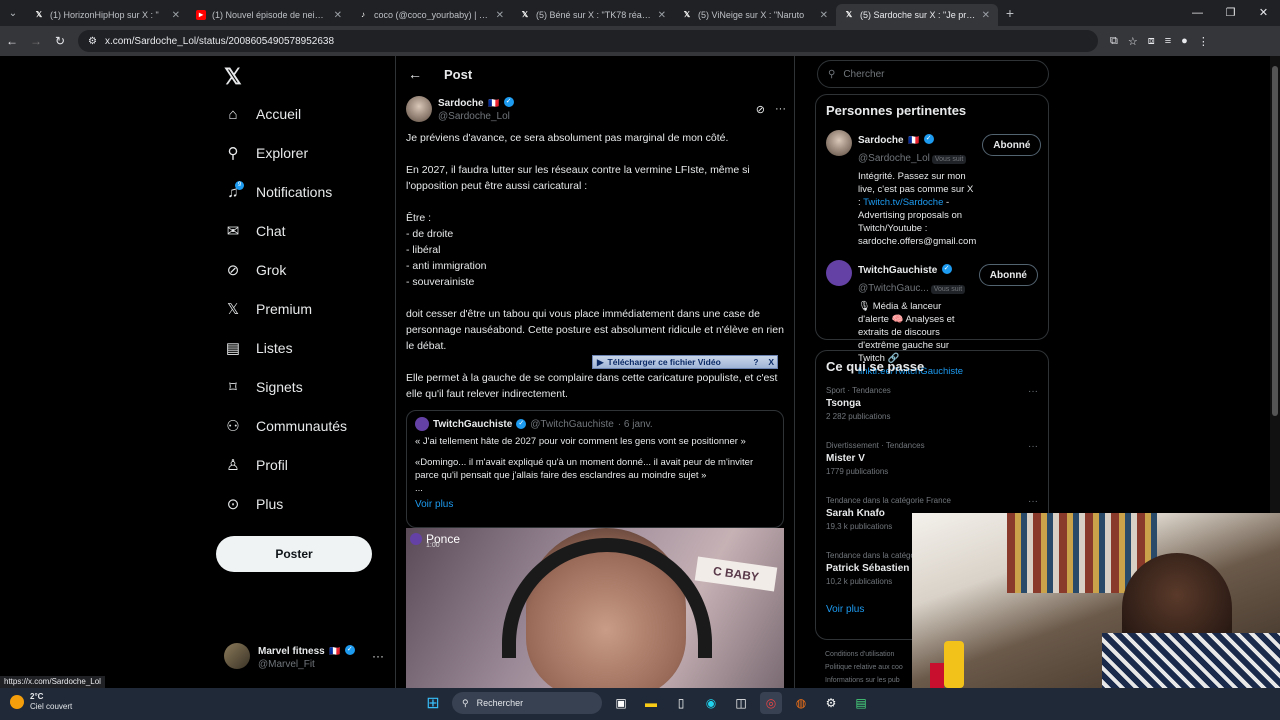  What do you see at coordinates (621, 703) in the screenshot?
I see `task-view-icon: ▣` at bounding box center [621, 703].